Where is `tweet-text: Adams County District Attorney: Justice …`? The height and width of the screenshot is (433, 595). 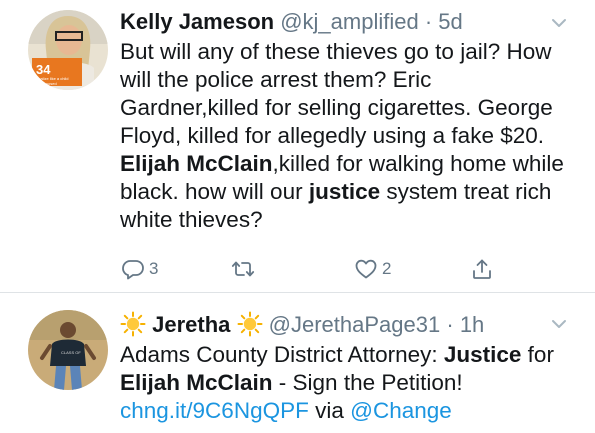 tweet-text: Adams County District Attorney: Justice … is located at coordinates (345, 383).